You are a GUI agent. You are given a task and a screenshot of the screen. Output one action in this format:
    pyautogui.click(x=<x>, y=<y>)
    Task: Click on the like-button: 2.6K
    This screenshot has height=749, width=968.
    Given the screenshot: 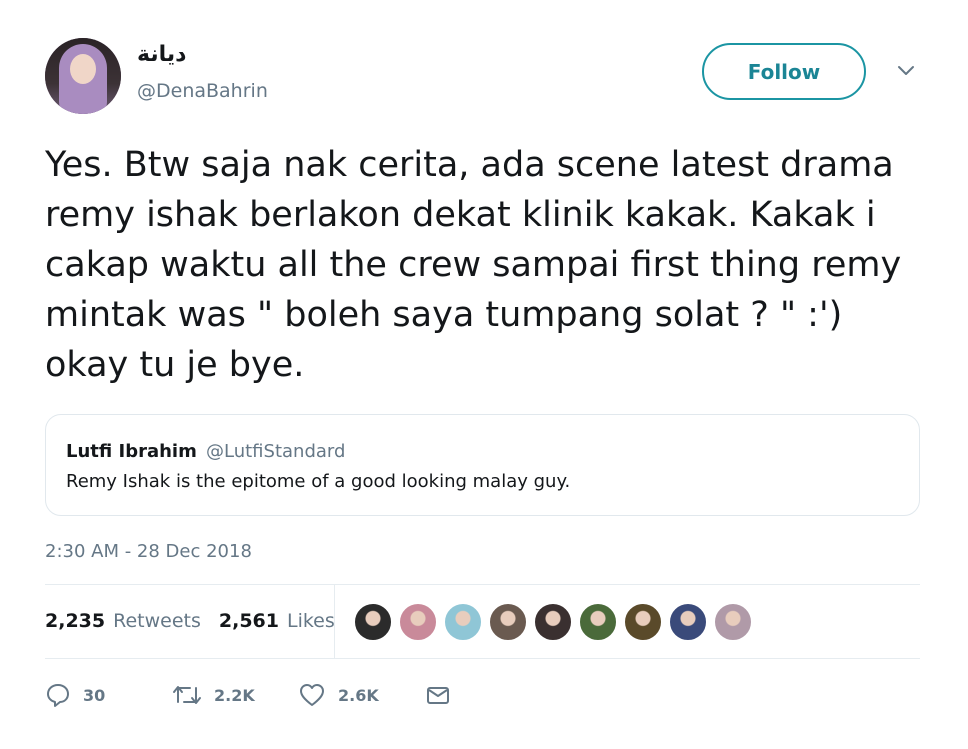 What is the action you would take?
    pyautogui.click(x=338, y=695)
    